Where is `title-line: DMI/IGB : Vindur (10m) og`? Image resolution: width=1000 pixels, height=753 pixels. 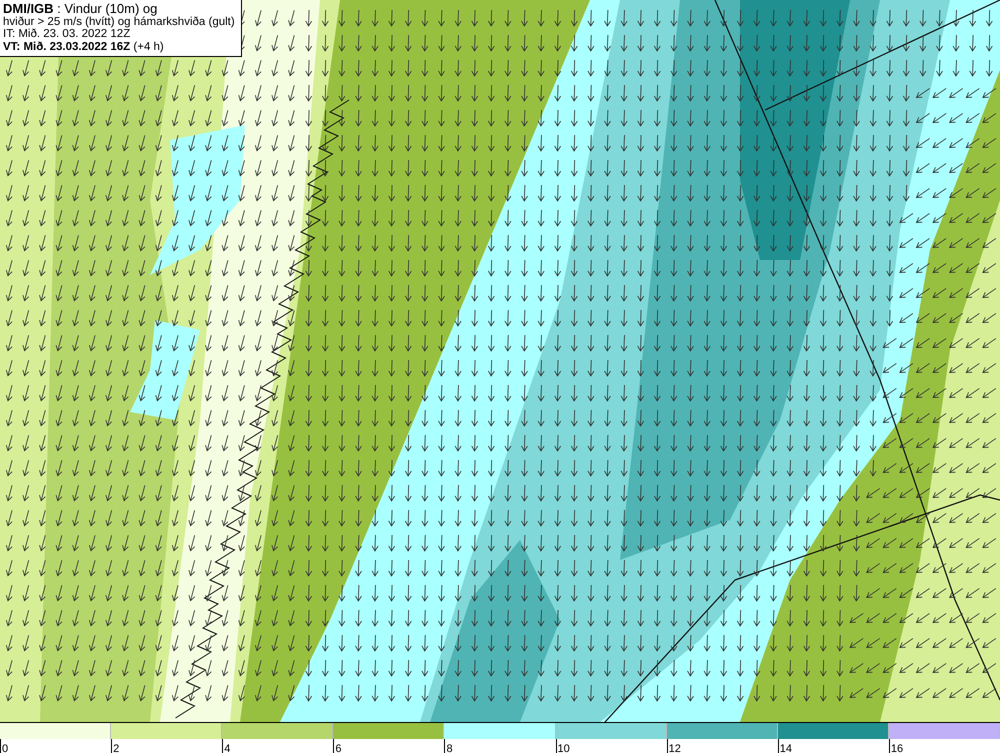 title-line: DMI/IGB : Vindur (10m) og is located at coordinates (80, 9).